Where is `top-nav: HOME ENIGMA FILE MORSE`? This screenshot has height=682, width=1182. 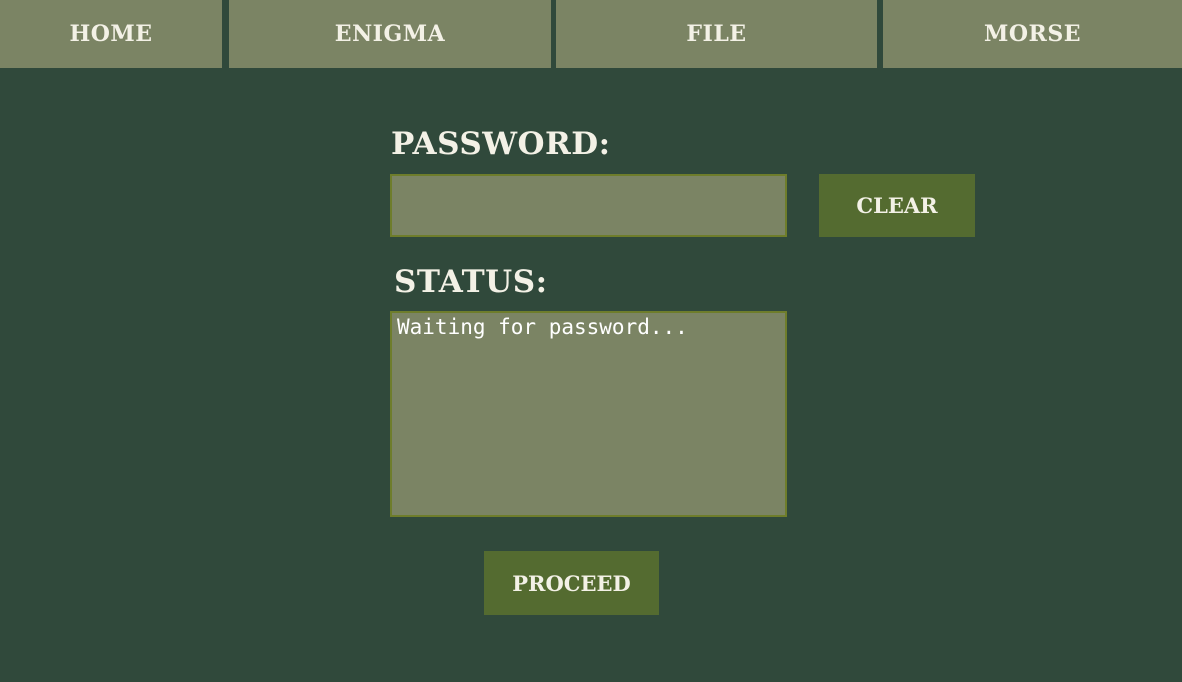 top-nav: HOME ENIGMA FILE MORSE is located at coordinates (591, 34).